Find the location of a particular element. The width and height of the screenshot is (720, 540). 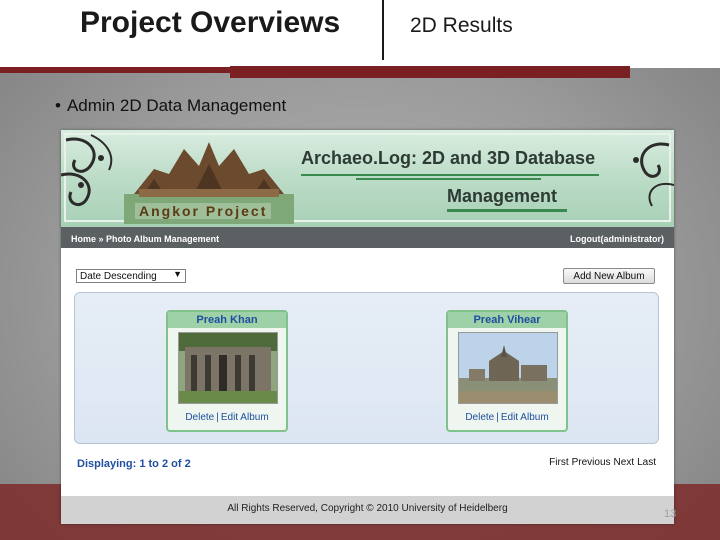

pager-next: Next is located at coordinates (624, 462).